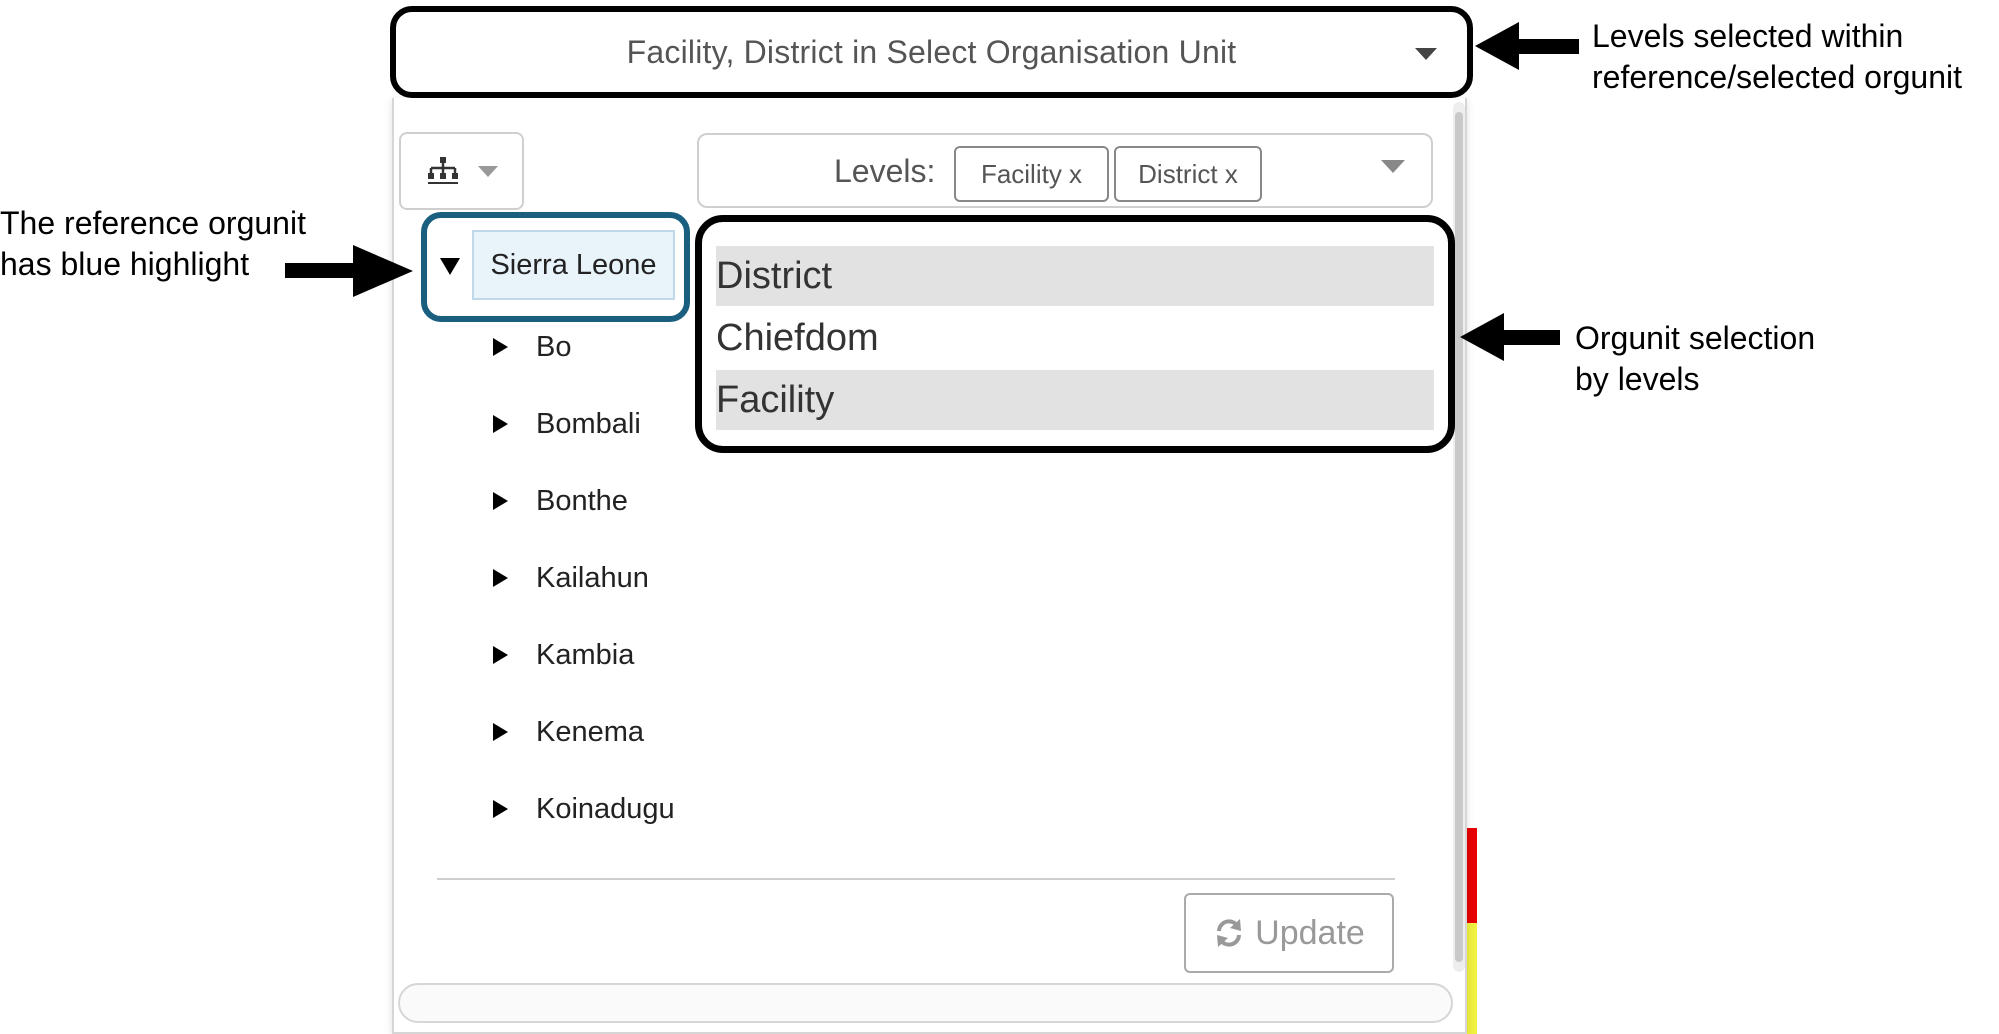 The image size is (1999, 1034). What do you see at coordinates (1695, 338) in the screenshot?
I see `annotation-line: Orgunit selection` at bounding box center [1695, 338].